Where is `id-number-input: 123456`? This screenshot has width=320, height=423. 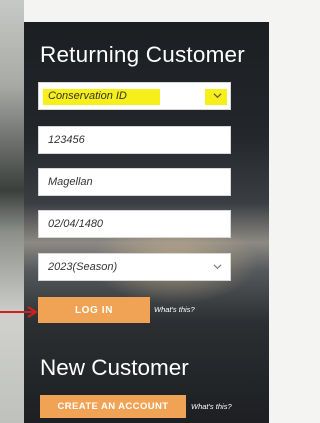 id-number-input: 123456 is located at coordinates (134, 140).